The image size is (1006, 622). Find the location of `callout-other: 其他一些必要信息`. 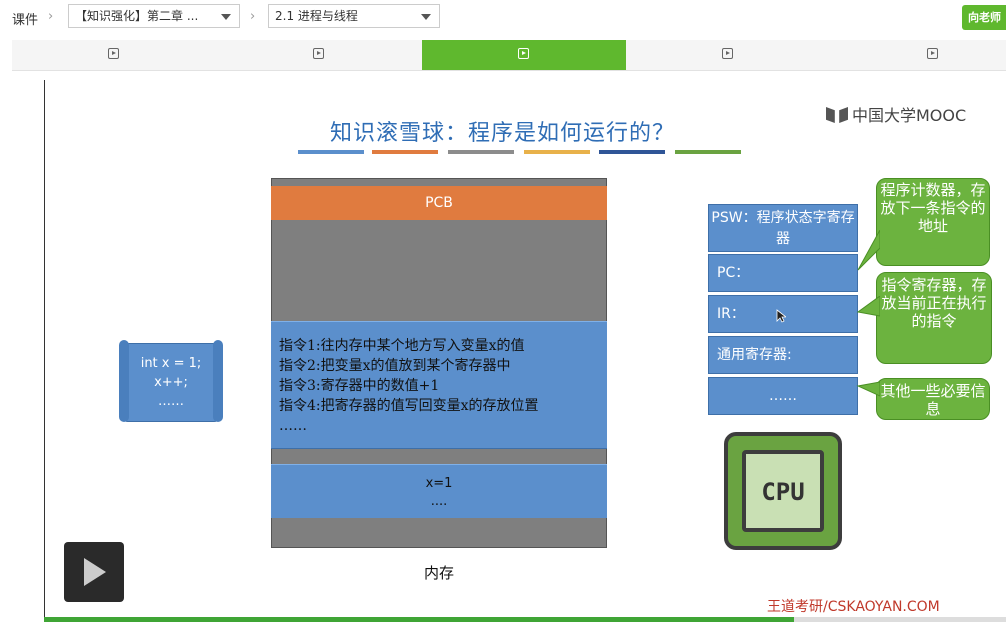

callout-other: 其他一些必要信息 is located at coordinates (933, 399).